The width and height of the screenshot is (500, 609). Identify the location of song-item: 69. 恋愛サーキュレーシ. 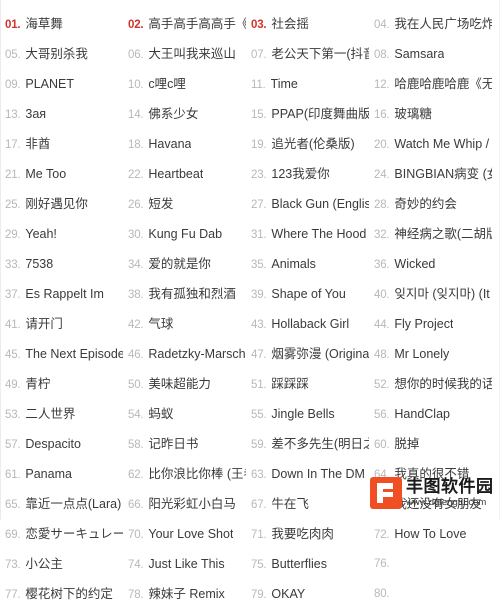
(61, 534).